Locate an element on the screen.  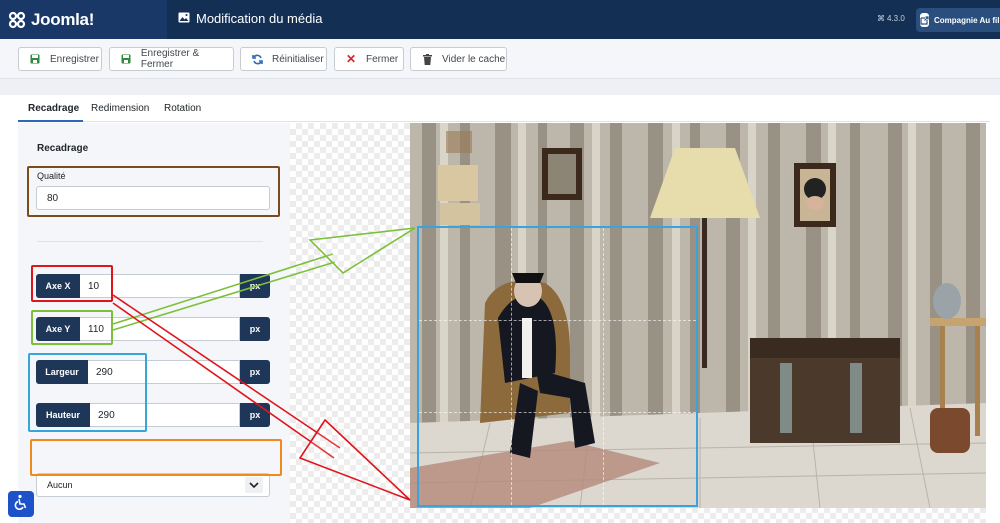
trash-icon is located at coordinates (427, 59).